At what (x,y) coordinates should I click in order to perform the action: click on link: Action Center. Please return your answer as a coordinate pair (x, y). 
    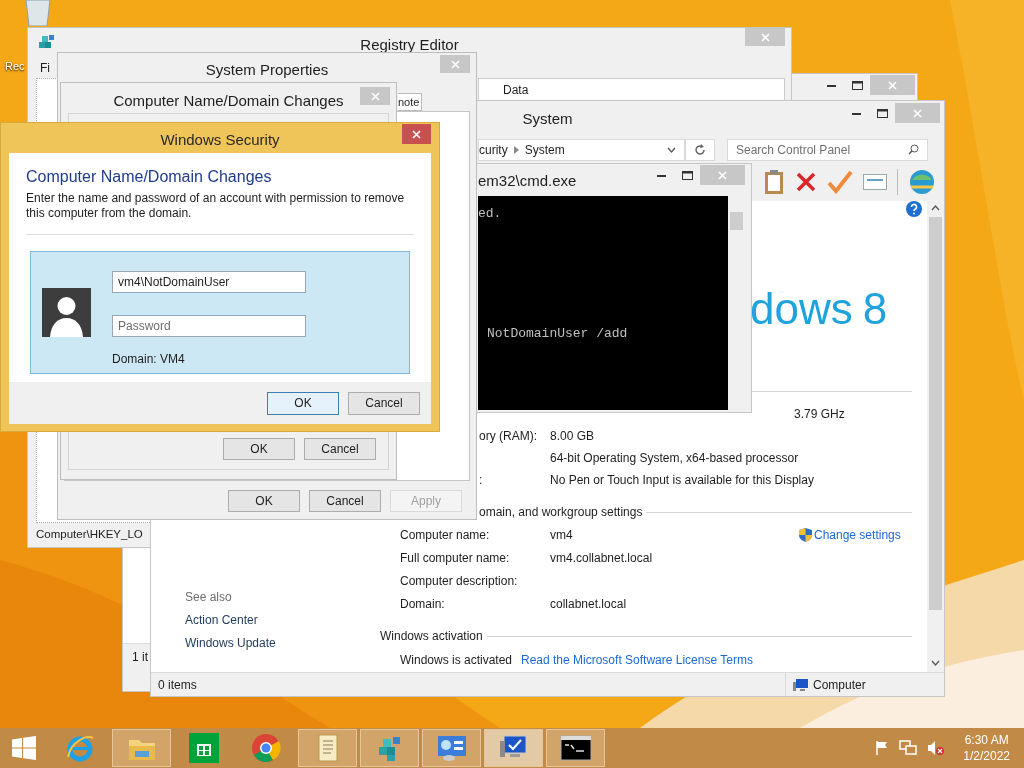
    Looking at the image, I should click on (282, 622).